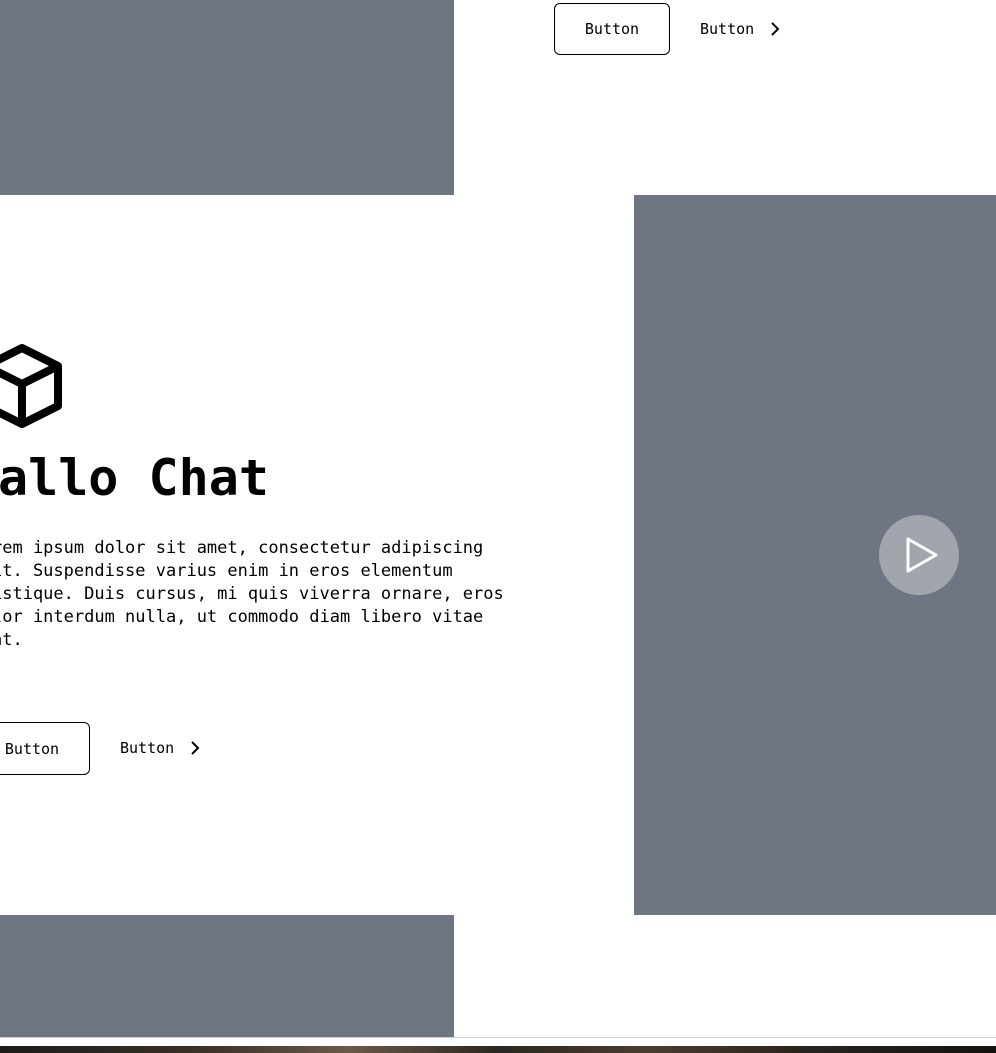 Image resolution: width=996 pixels, height=1053 pixels. What do you see at coordinates (727, 29) in the screenshot?
I see `top-secondary-button-label: Button` at bounding box center [727, 29].